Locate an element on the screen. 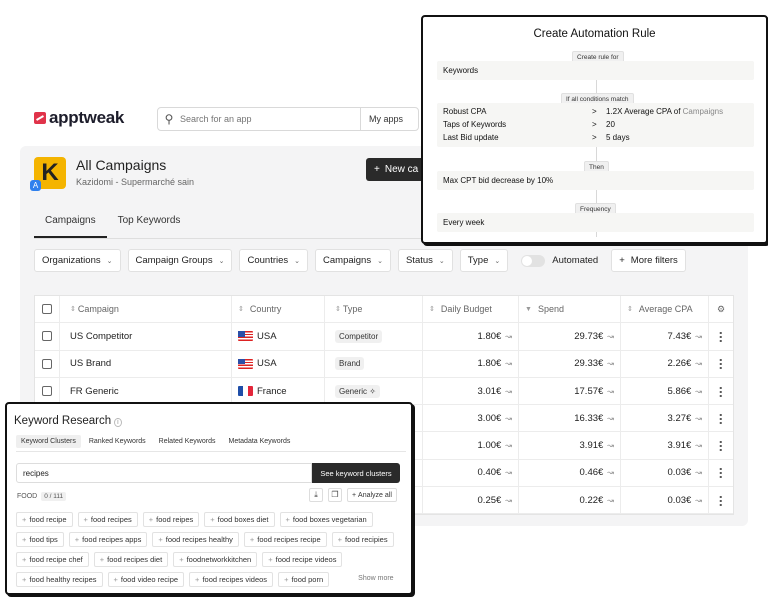 Image resolution: width=768 pixels, height=614 pixels. tab-ranked-keywords: Ranked Keywords is located at coordinates (117, 441).